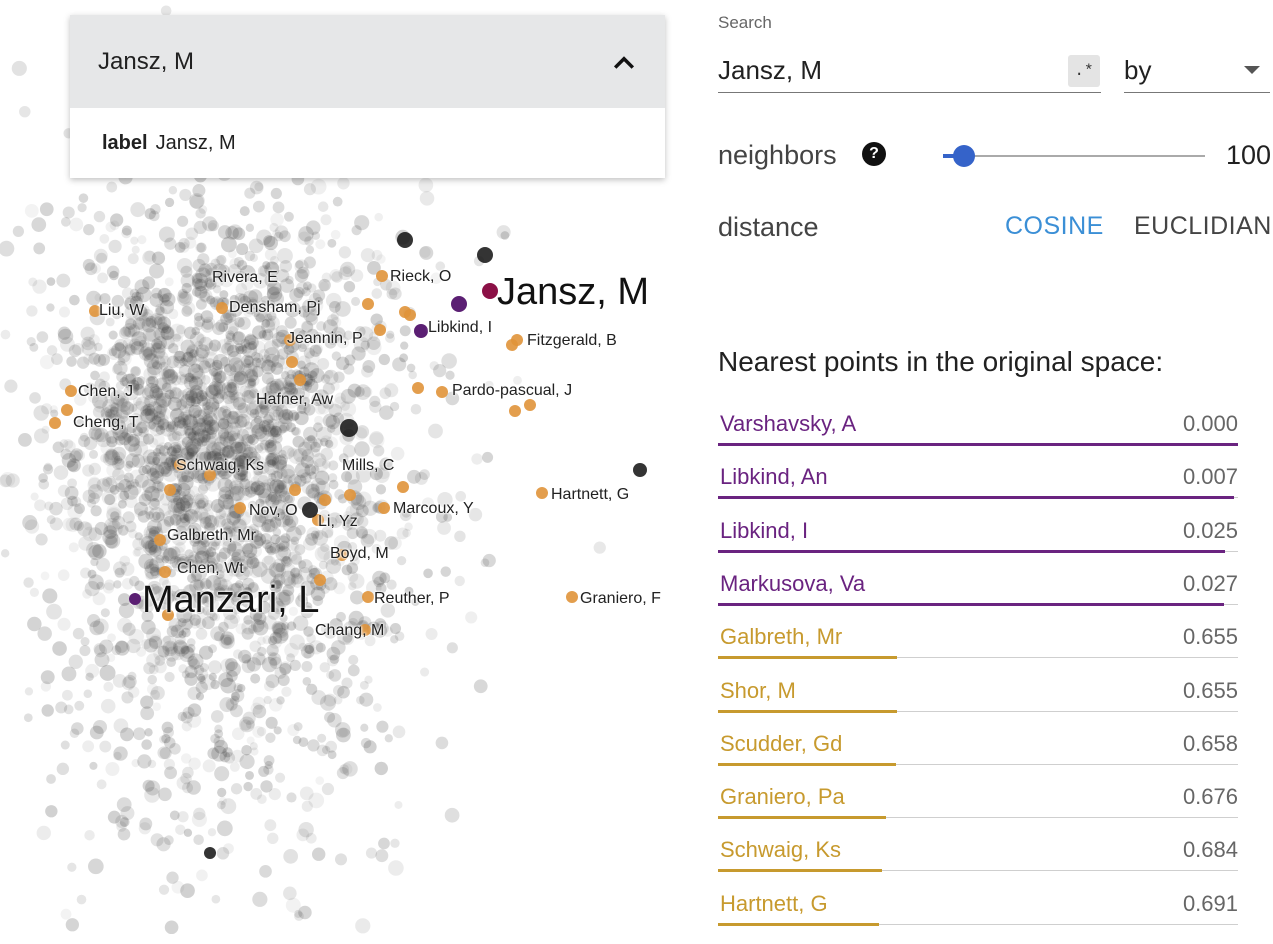 The image size is (1273, 944). Describe the element at coordinates (909, 70) in the screenshot. I see `search-input` at that location.